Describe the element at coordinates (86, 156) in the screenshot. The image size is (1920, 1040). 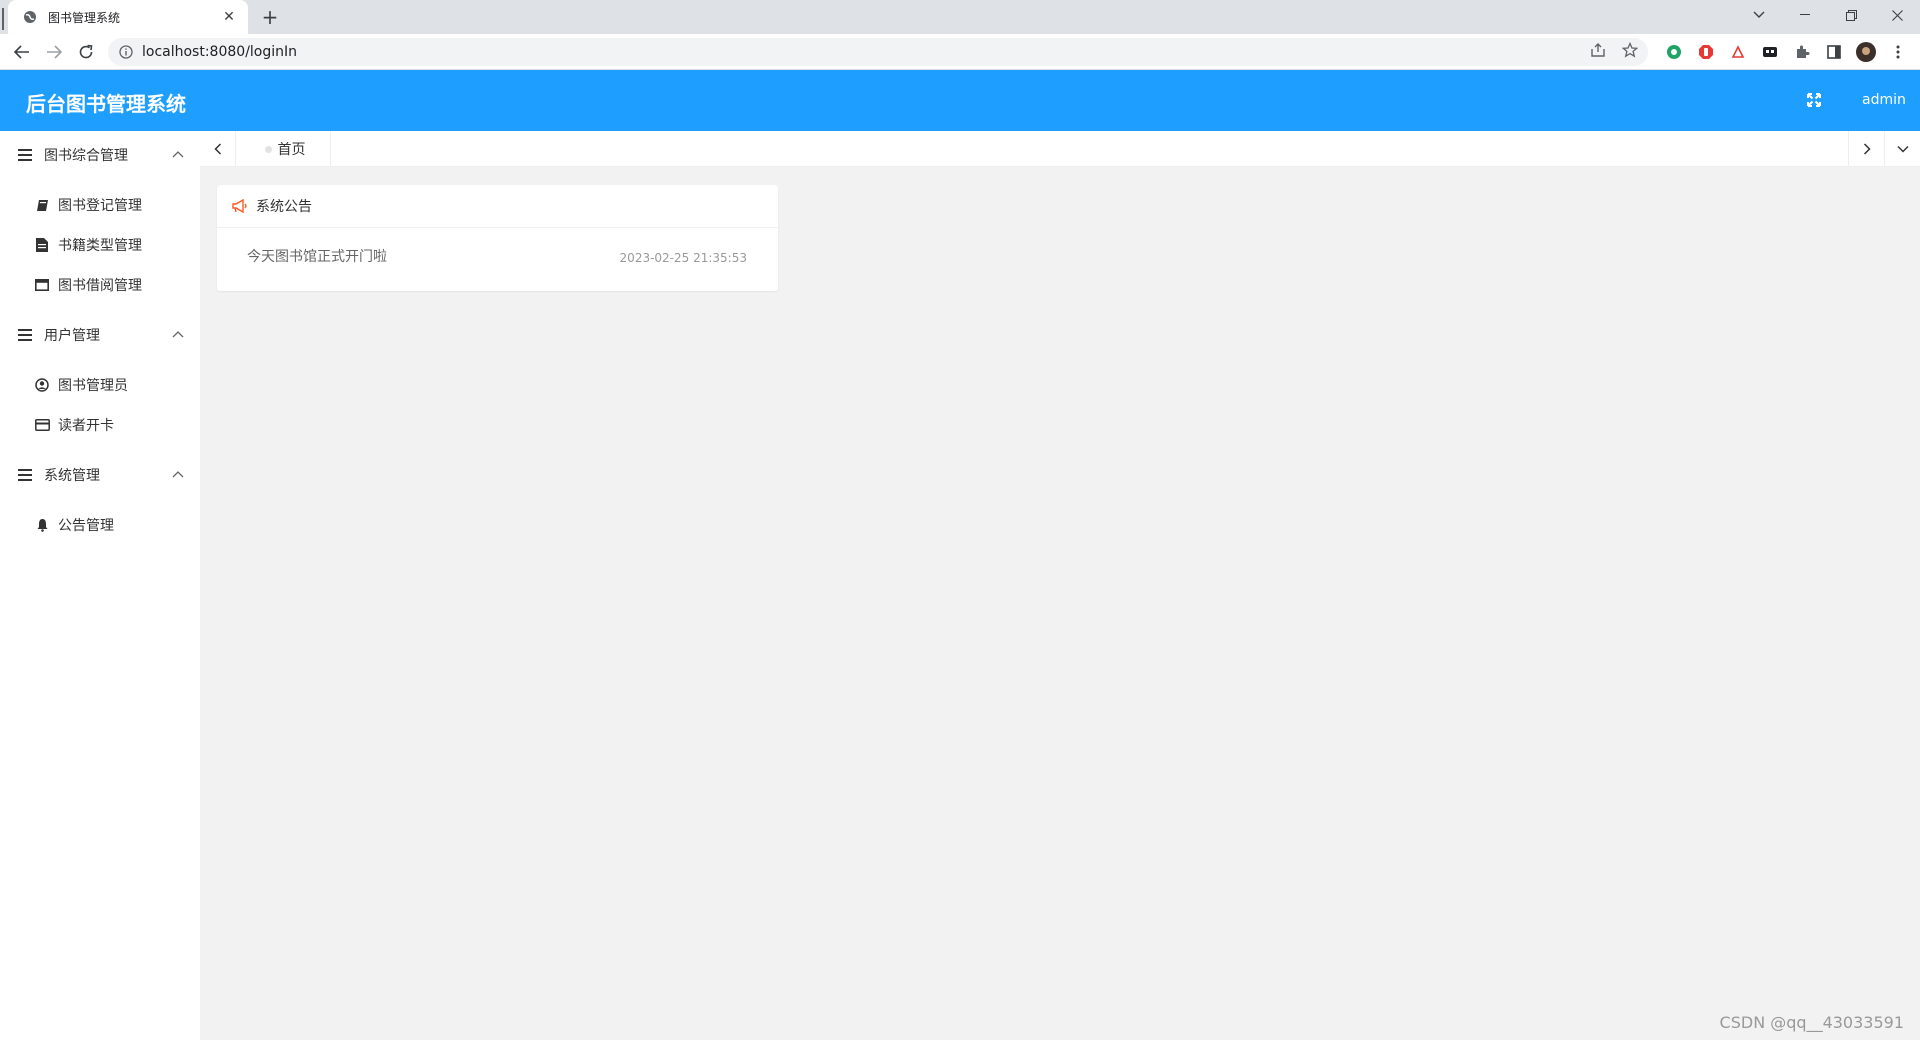
I see `sidebar-group-label: 图书综合管理` at that location.